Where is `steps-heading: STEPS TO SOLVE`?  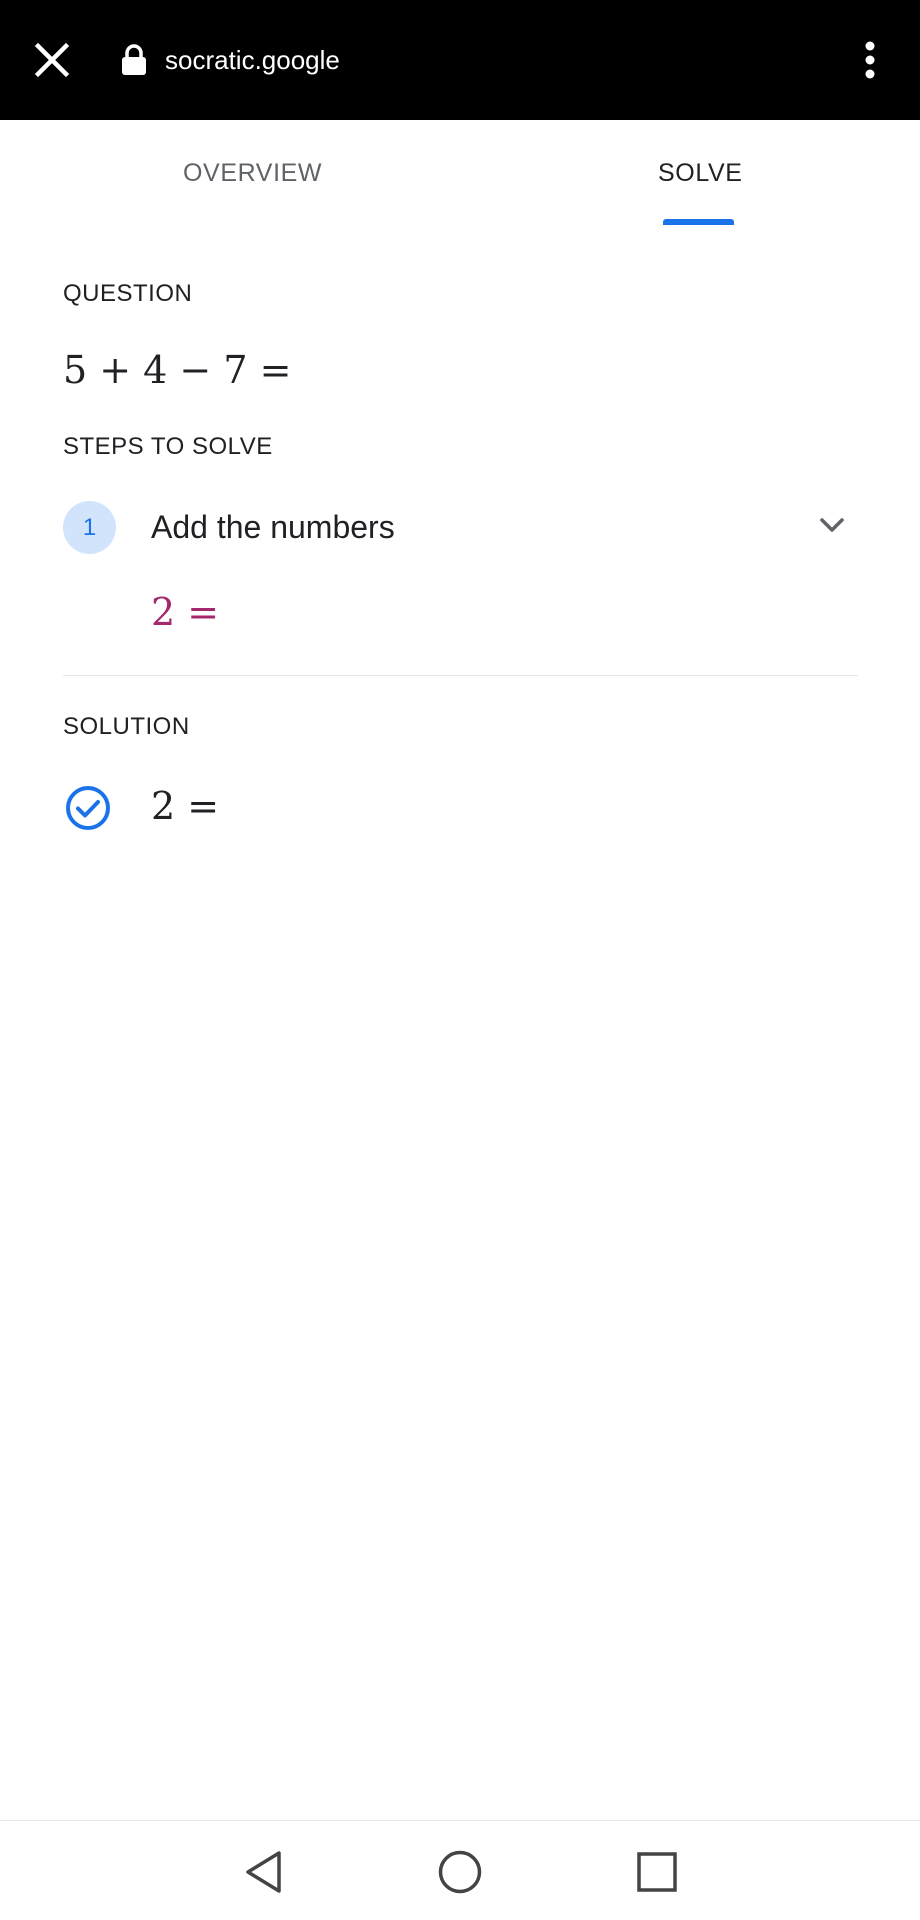
steps-heading: STEPS TO SOLVE is located at coordinates (168, 446).